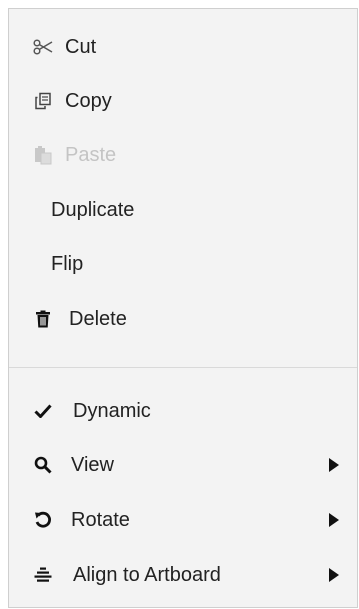  Describe the element at coordinates (183, 47) in the screenshot. I see `menu-item-cut: Cut` at that location.